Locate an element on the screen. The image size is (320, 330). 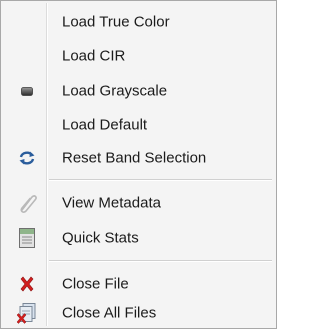
menu-item-close-all-files: Close All Files is located at coordinates (138, 313).